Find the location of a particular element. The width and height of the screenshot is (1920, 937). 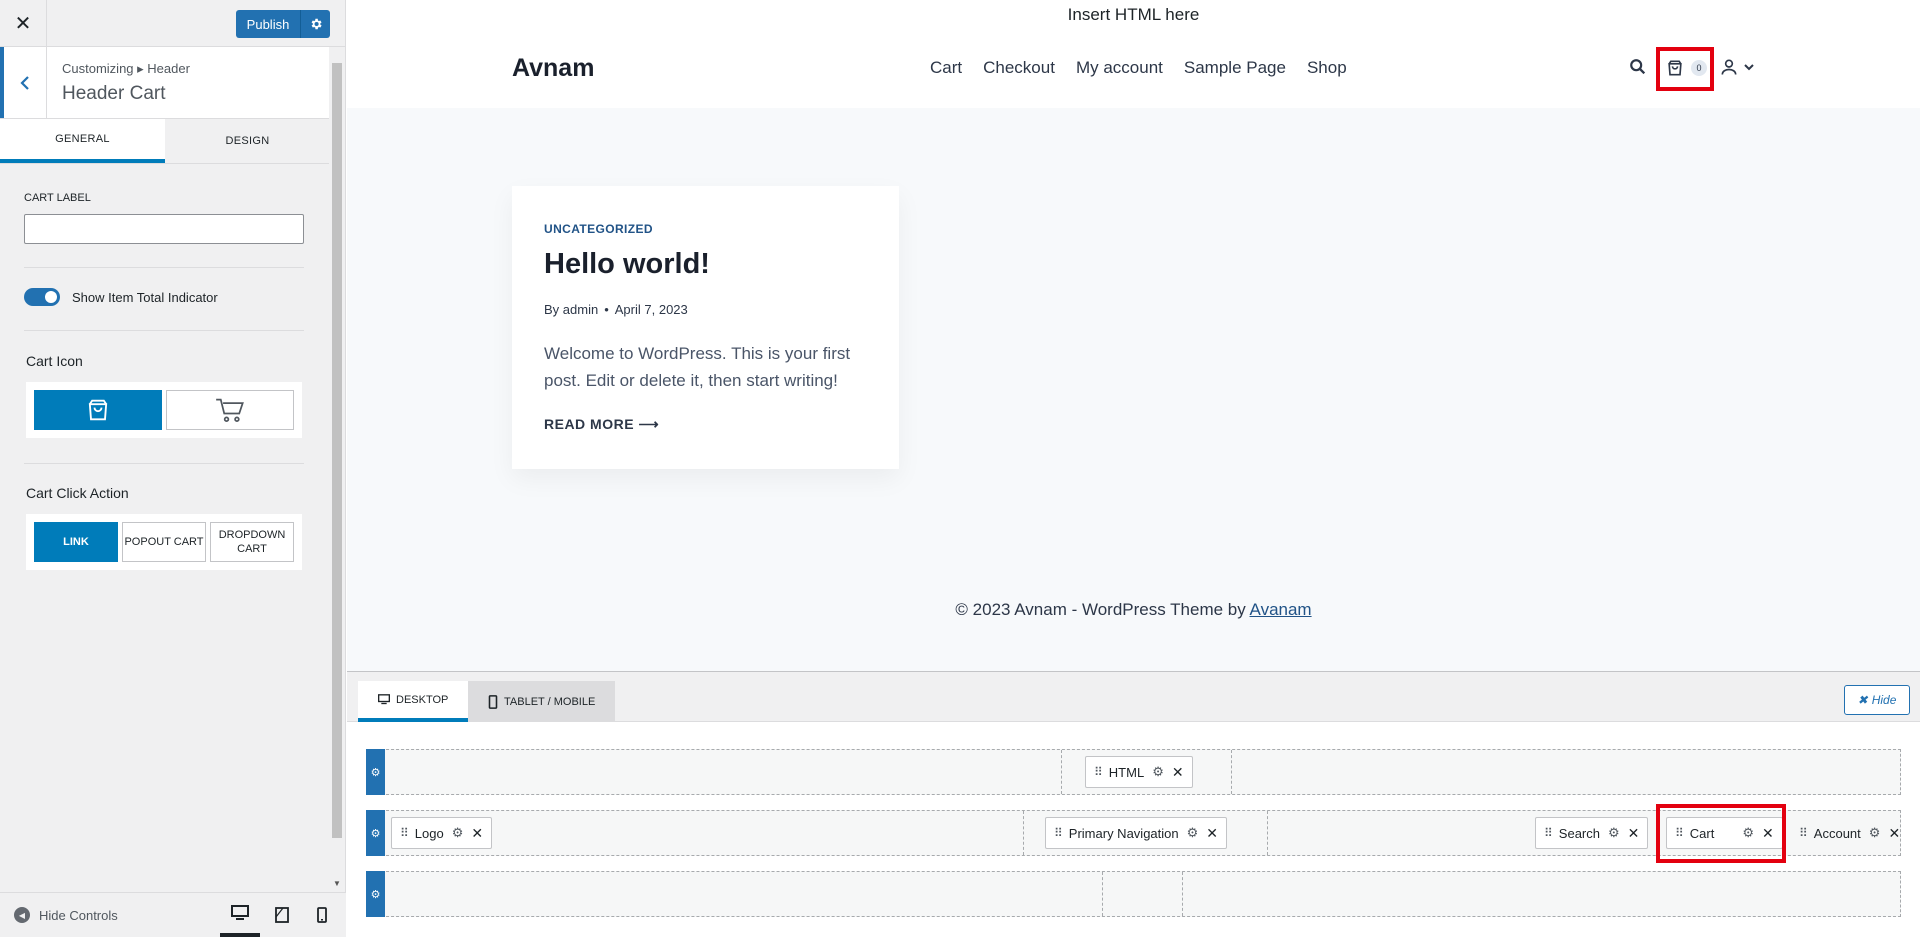

cart-icon-bag-option is located at coordinates (98, 410).